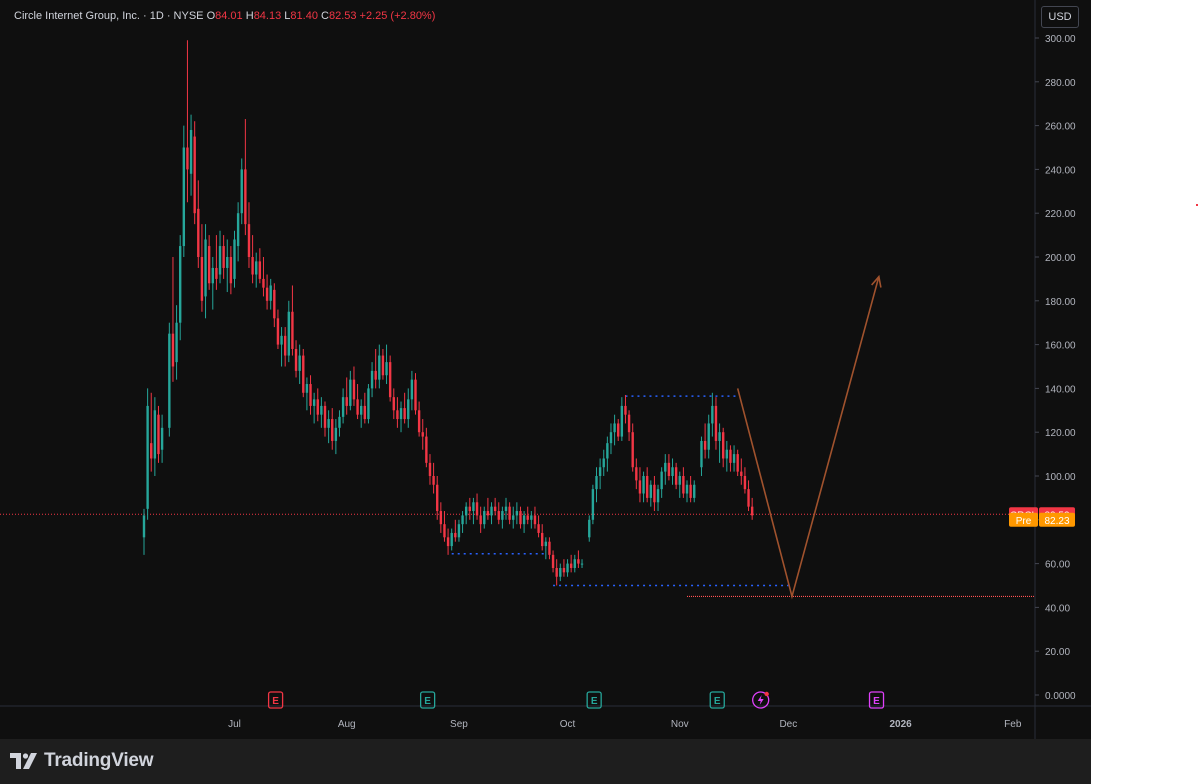 The height and width of the screenshot is (784, 1200). I want to click on y-tick-label: 220.00, so click(1060, 214).